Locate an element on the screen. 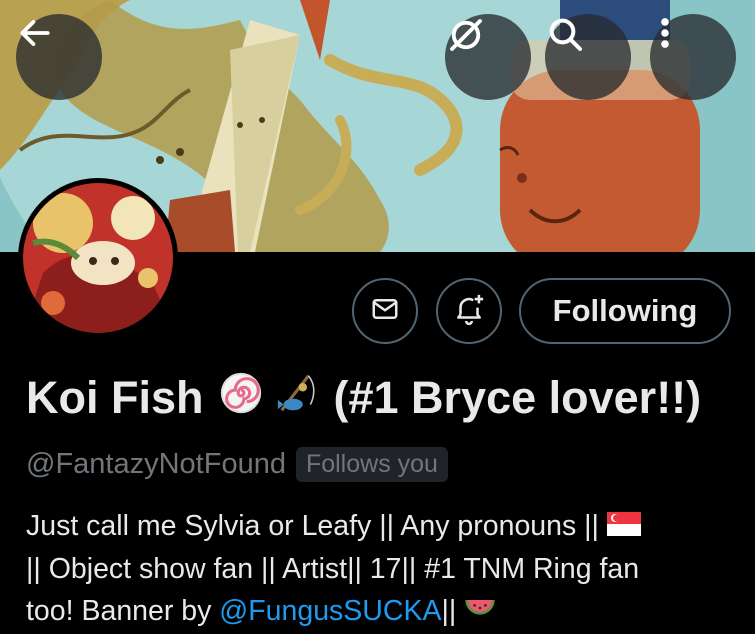 The image size is (755, 634). avatar-image is located at coordinates (98, 258).